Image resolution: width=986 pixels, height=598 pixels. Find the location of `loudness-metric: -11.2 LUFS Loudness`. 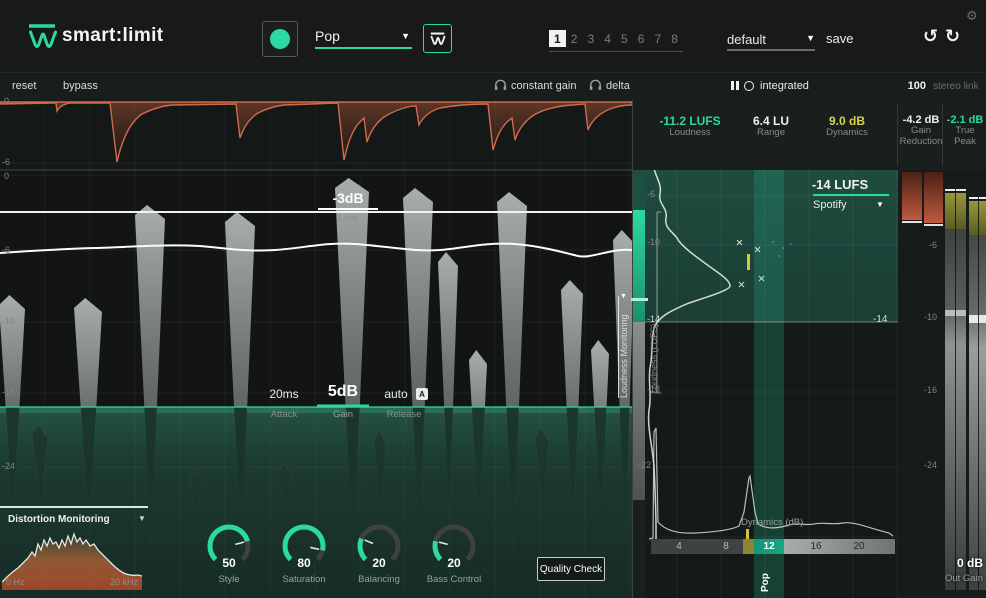

loudness-metric: -11.2 LUFS Loudness is located at coordinates (690, 126).